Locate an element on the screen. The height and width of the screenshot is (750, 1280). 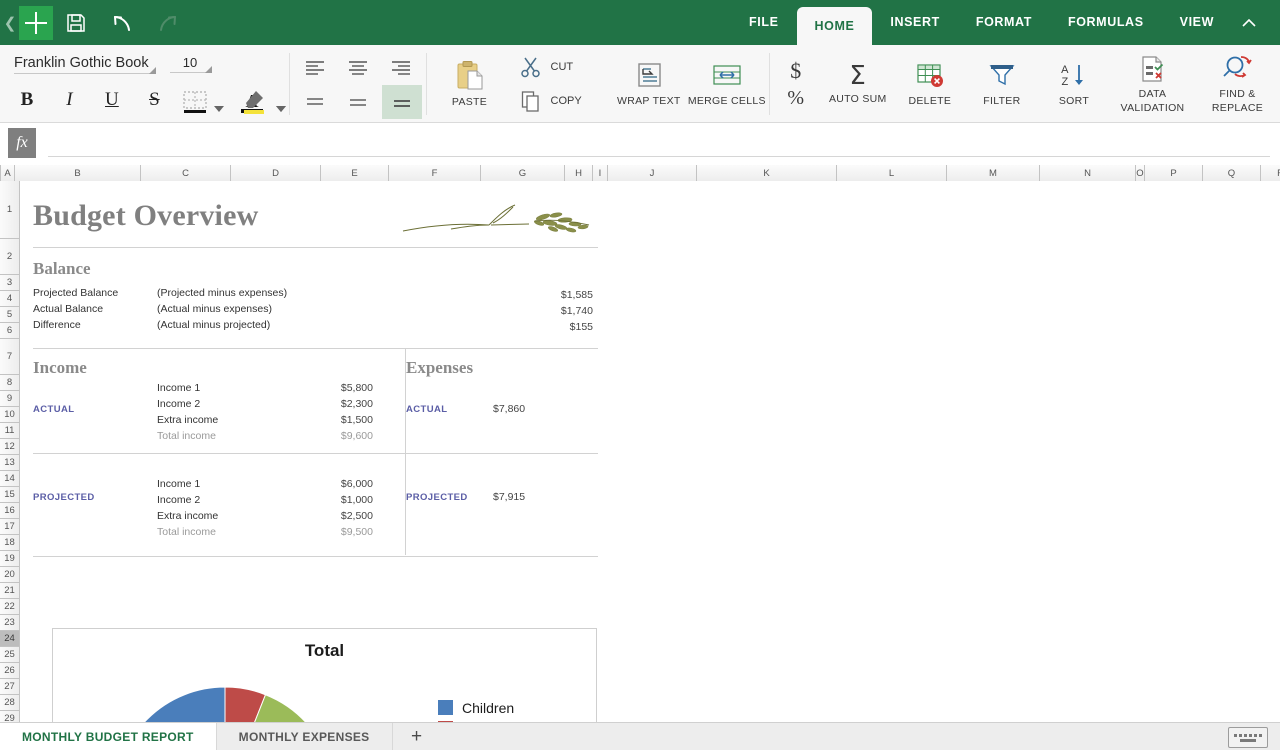
column-header-N: N is located at coordinates (1088, 173).